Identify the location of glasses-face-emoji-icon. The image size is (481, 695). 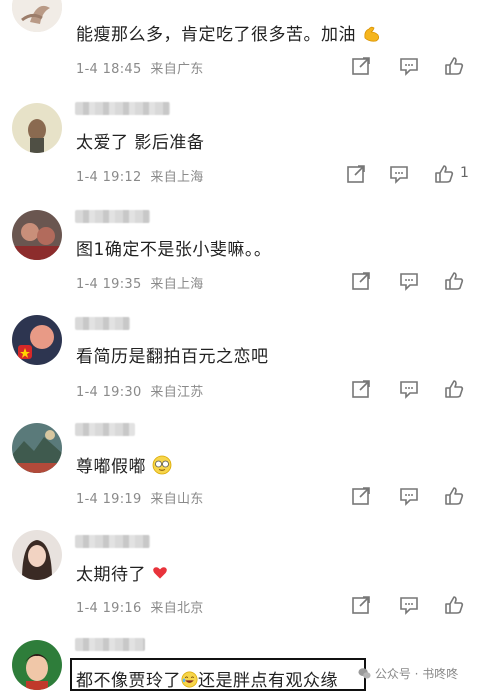
(162, 465).